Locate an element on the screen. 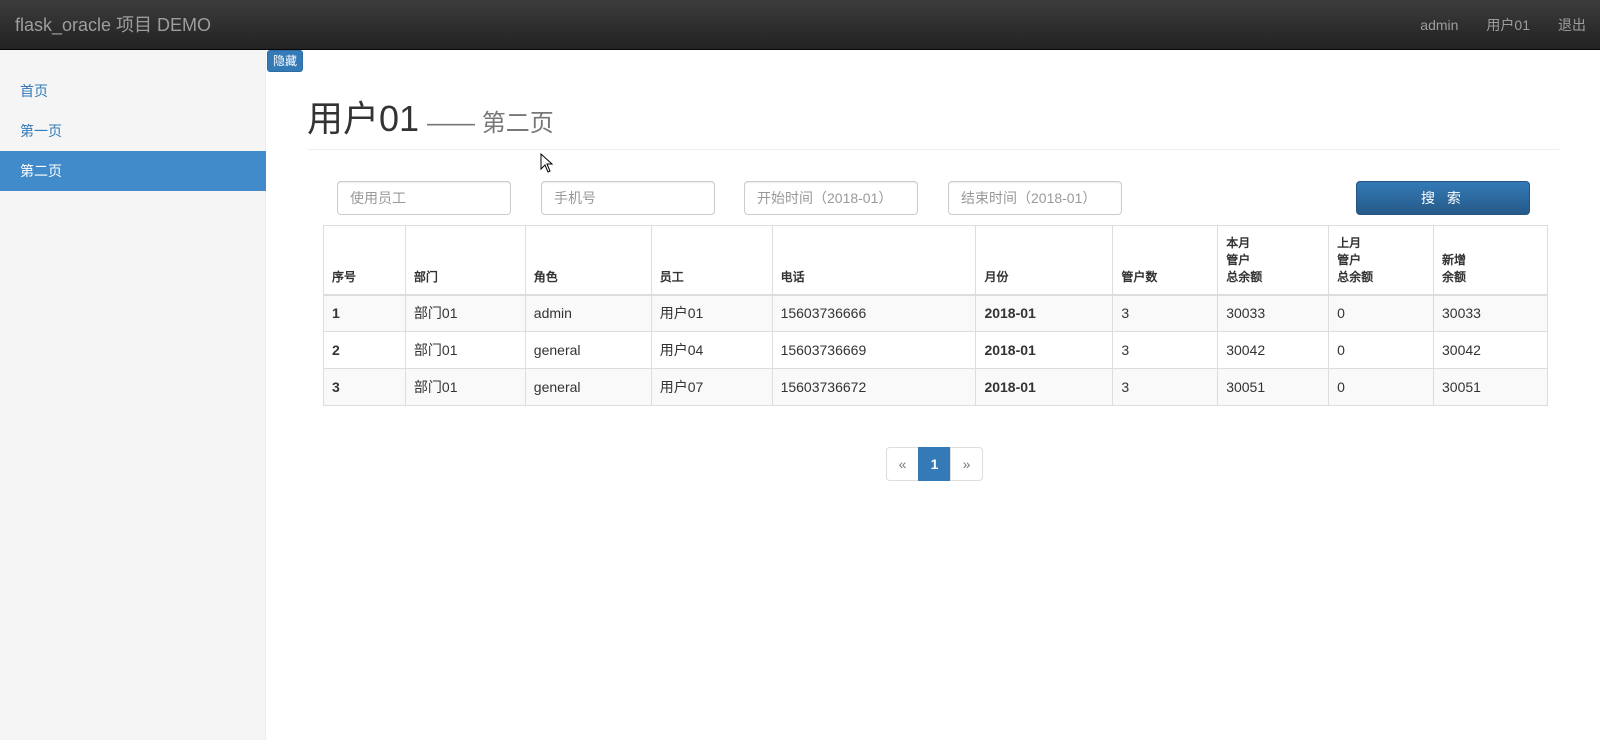 This screenshot has width=1600, height=740. column-header-index: 序号 is located at coordinates (364, 260).